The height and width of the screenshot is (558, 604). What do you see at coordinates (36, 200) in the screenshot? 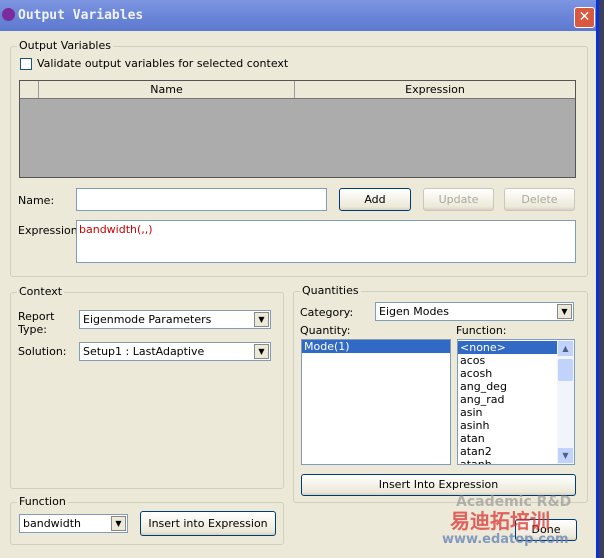
I see `name-label: Name:` at bounding box center [36, 200].